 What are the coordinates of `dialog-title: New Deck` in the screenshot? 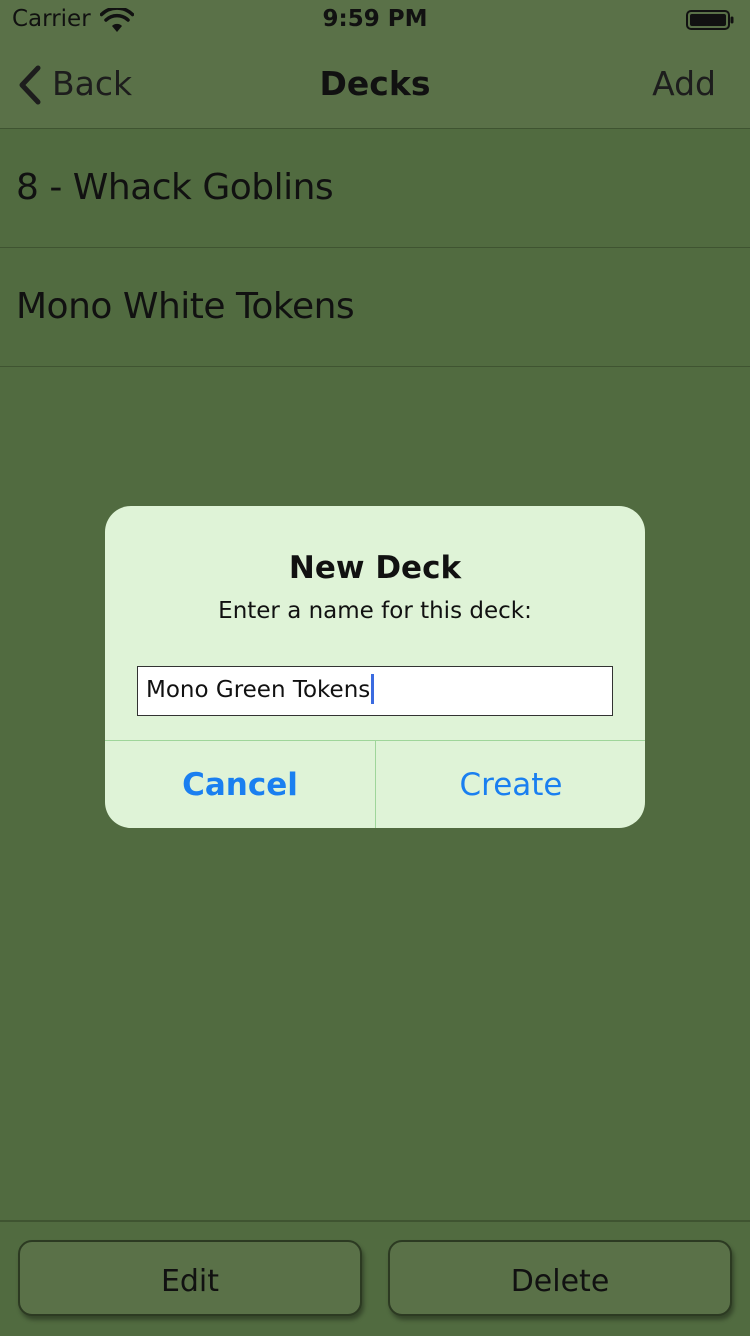 It's located at (375, 568).